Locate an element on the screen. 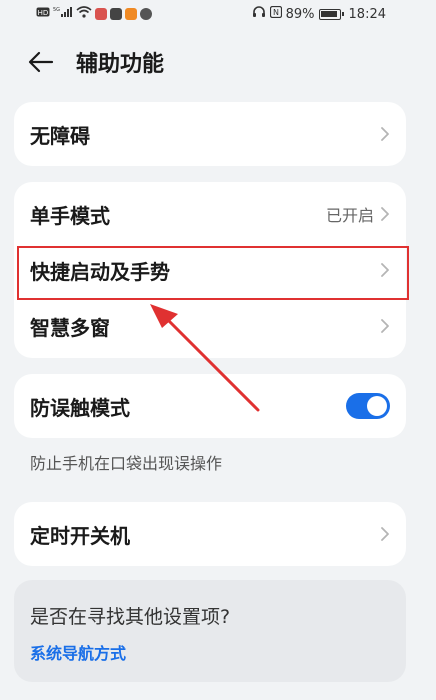 This screenshot has height=700, width=436. search-suggestion-title: 是否在寻找其他设置项? is located at coordinates (130, 617).